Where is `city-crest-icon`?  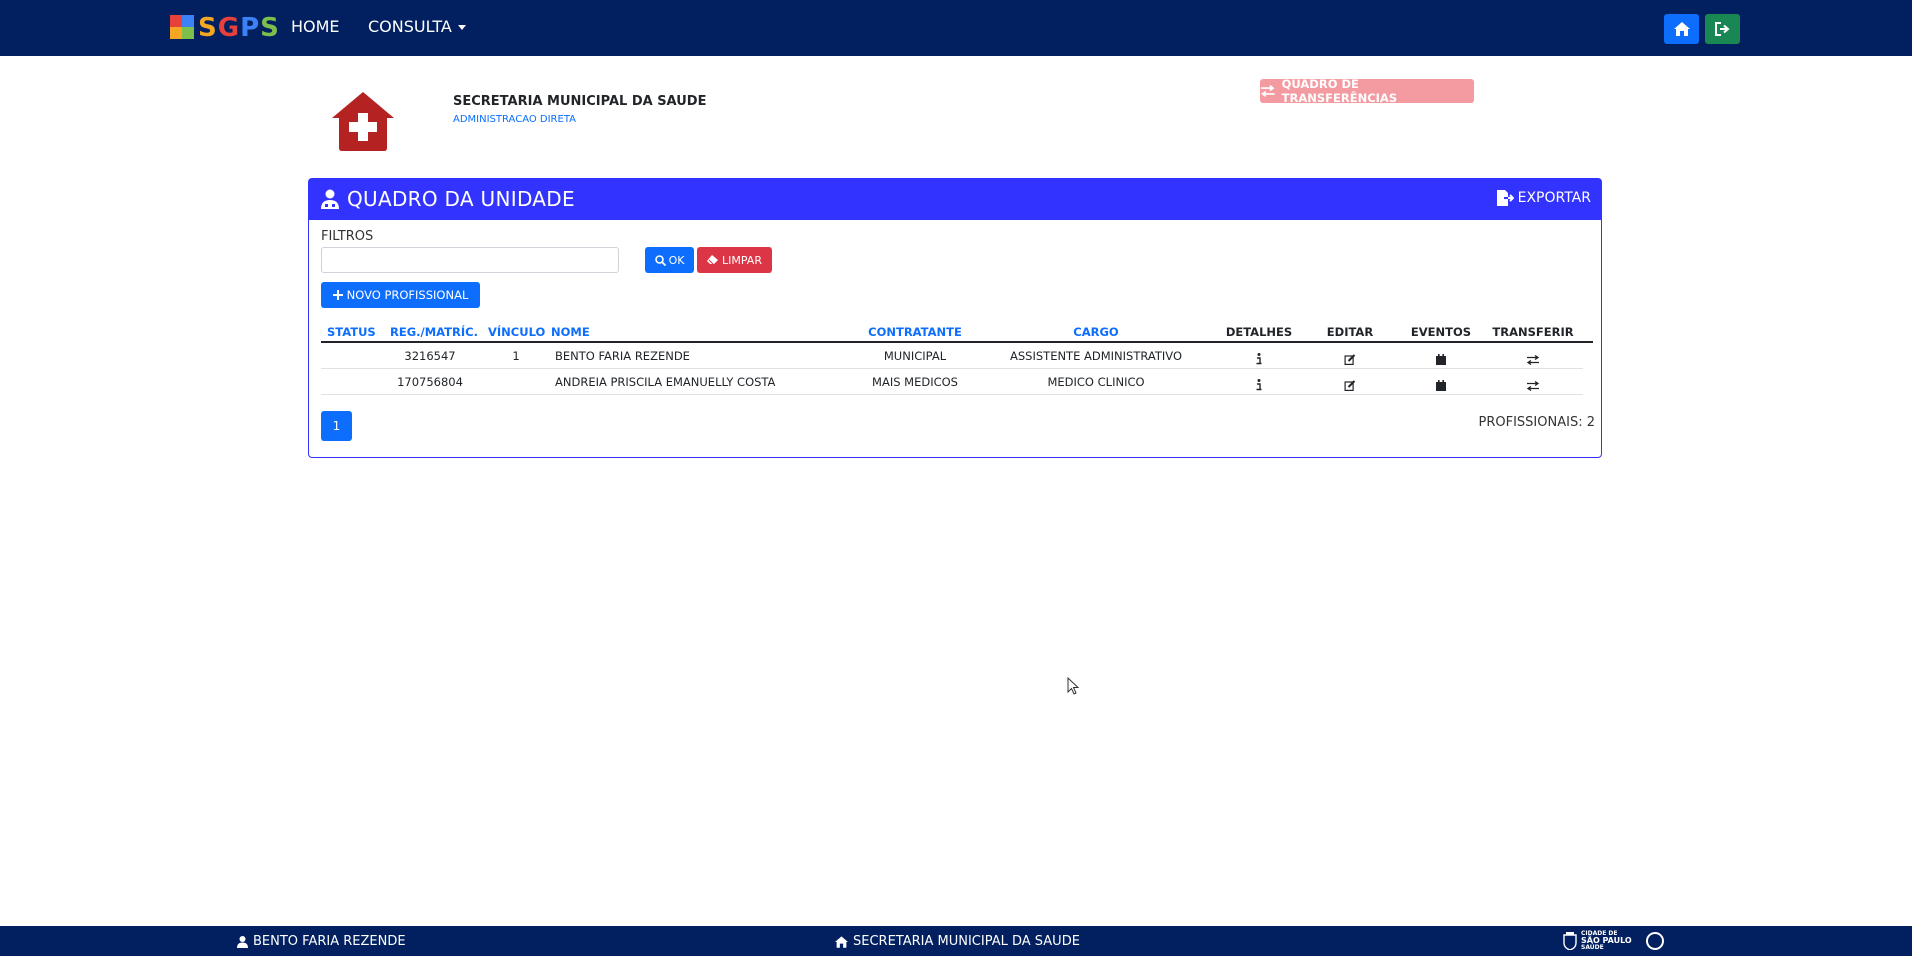 city-crest-icon is located at coordinates (1570, 941).